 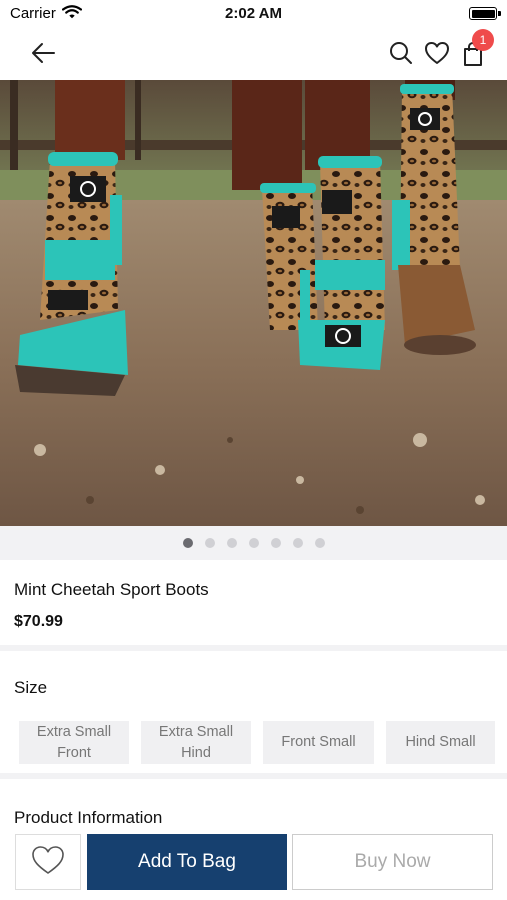 I want to click on product-price: $70.99, so click(x=38, y=621).